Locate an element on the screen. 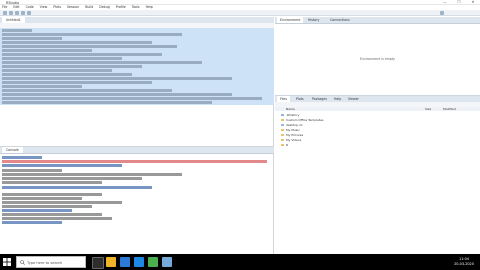 This screenshot has height=270, width=480. mail-icon is located at coordinates (139, 262).